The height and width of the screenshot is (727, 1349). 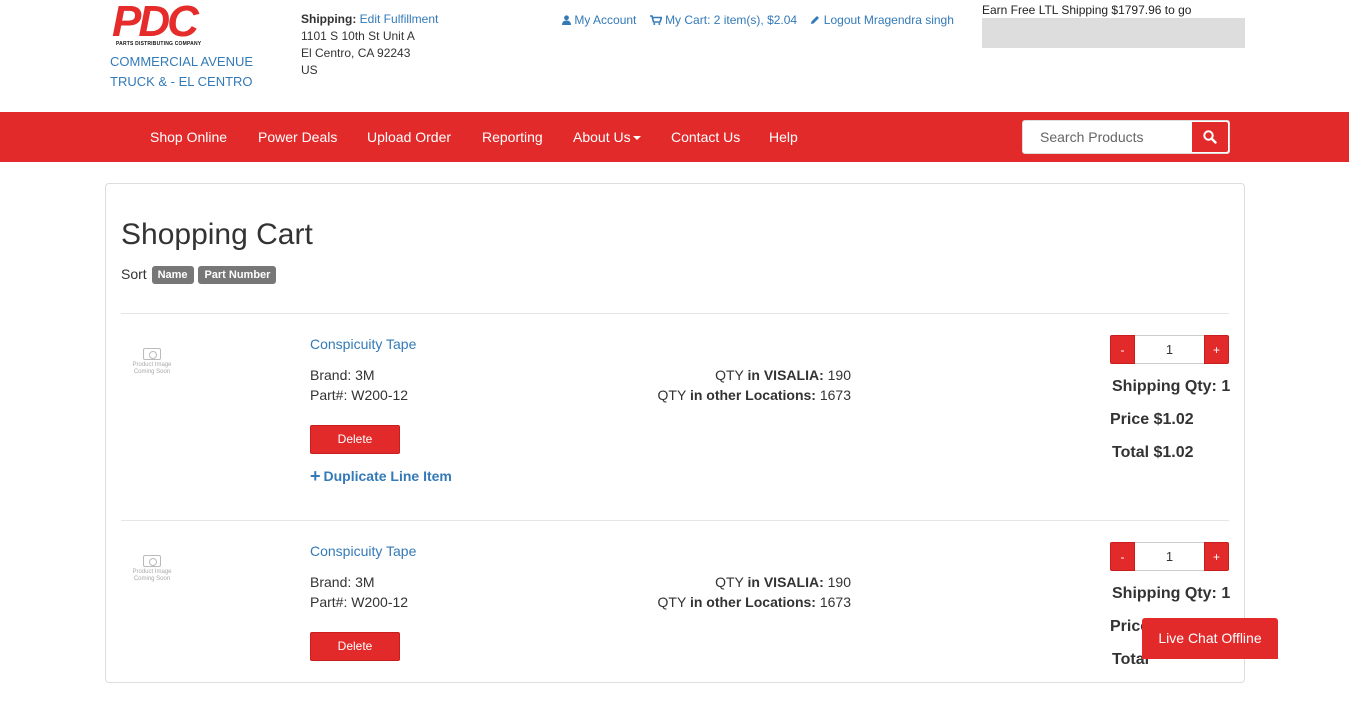 I want to click on duplicate-line-item-link: + Duplicate Line Item, so click(x=381, y=476).